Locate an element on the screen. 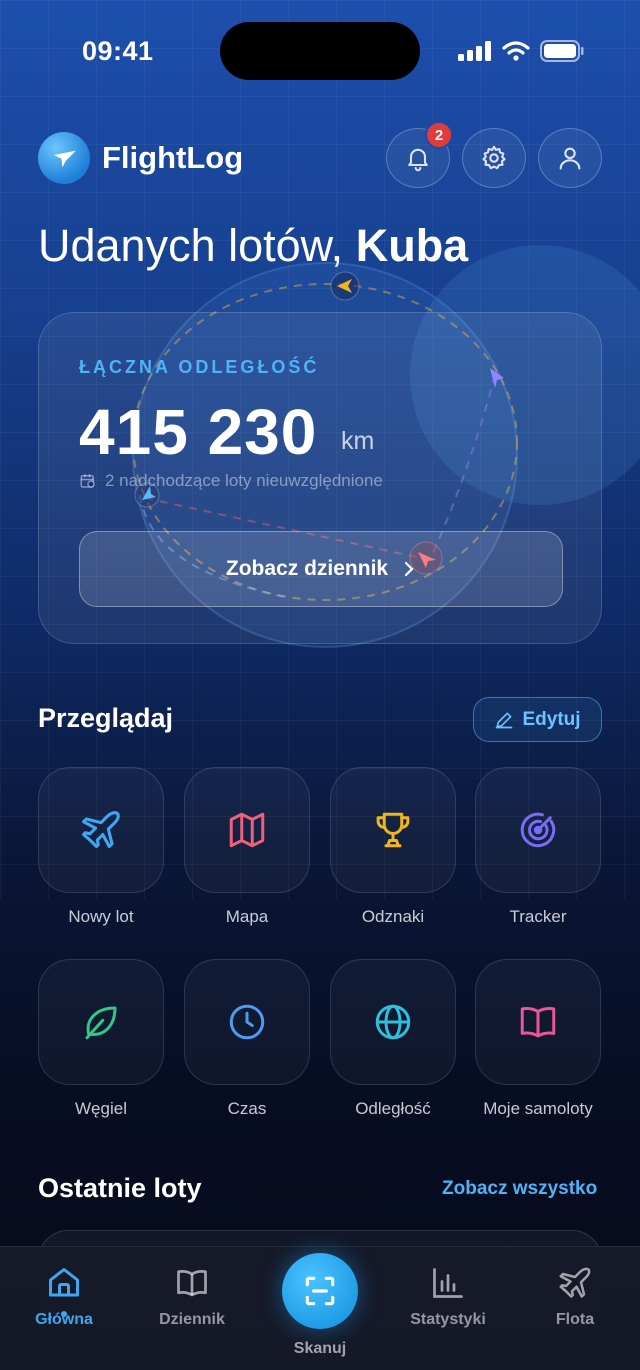 Image resolution: width=640 pixels, height=1370 pixels. book-icon is located at coordinates (538, 1022).